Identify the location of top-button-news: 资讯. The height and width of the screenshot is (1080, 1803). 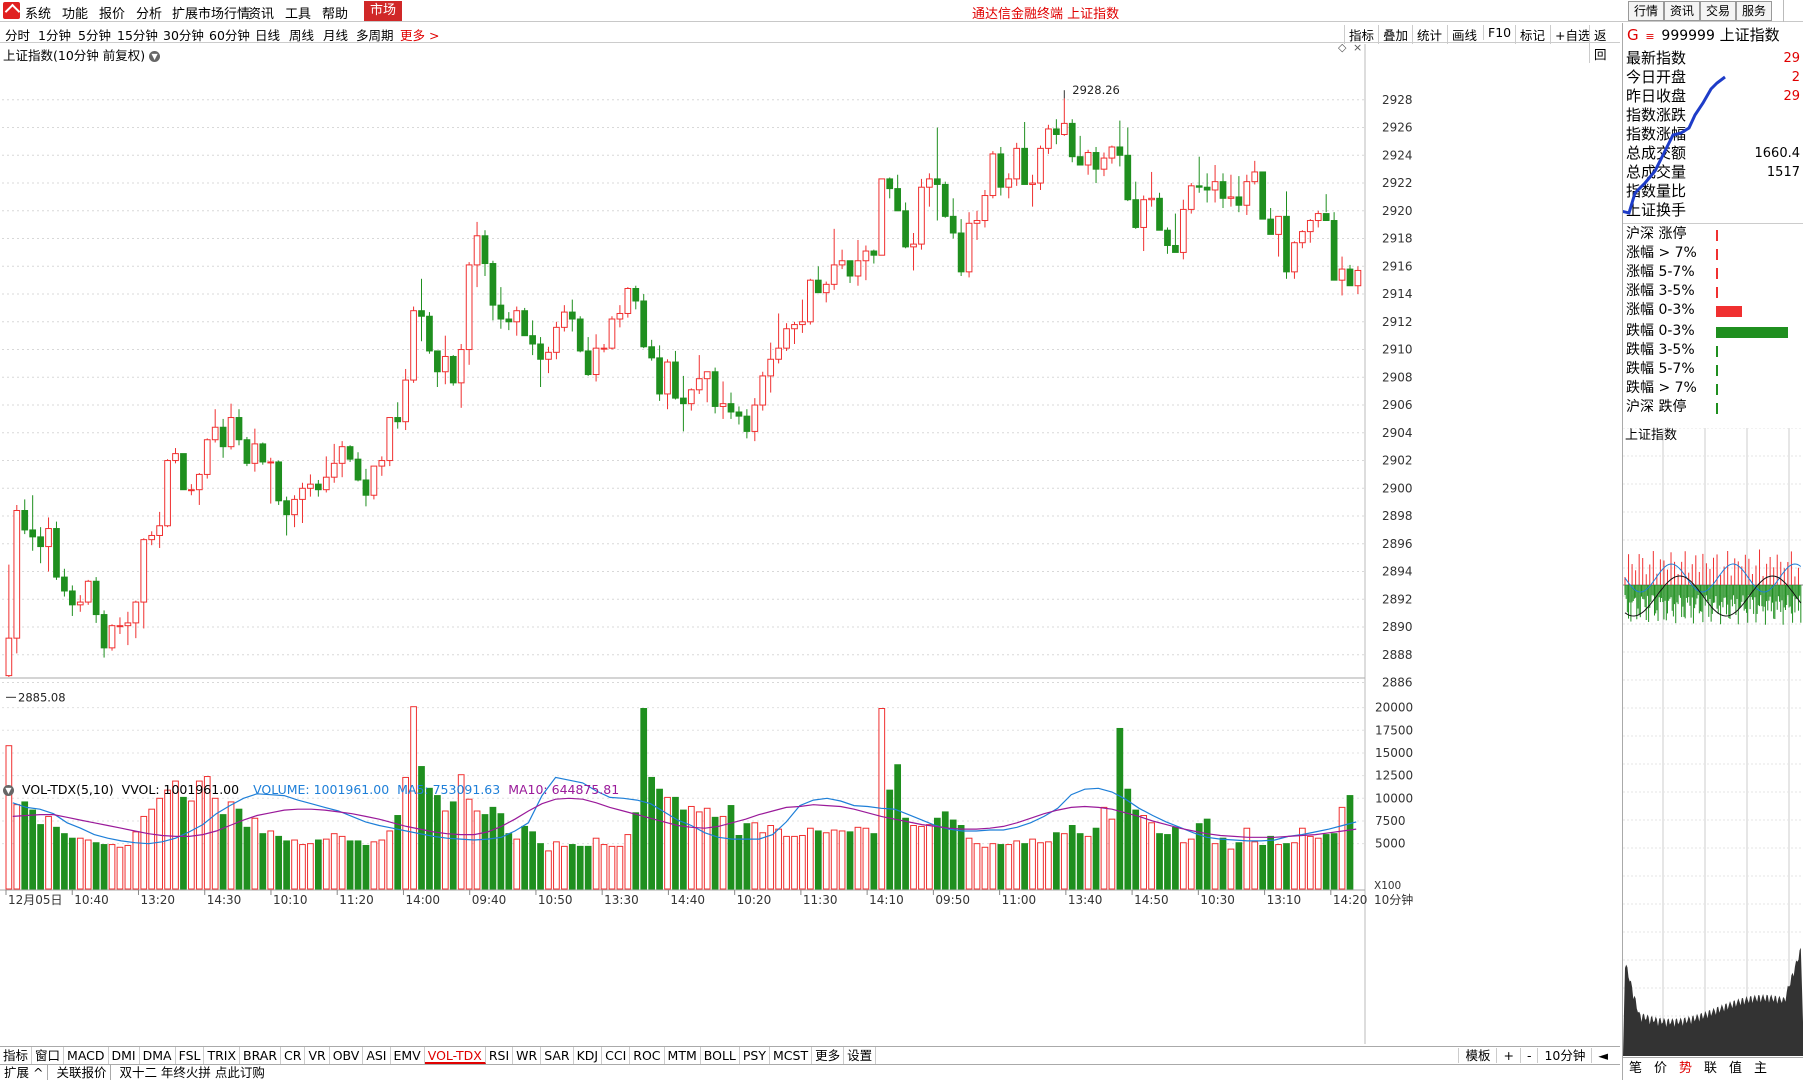
(1682, 11).